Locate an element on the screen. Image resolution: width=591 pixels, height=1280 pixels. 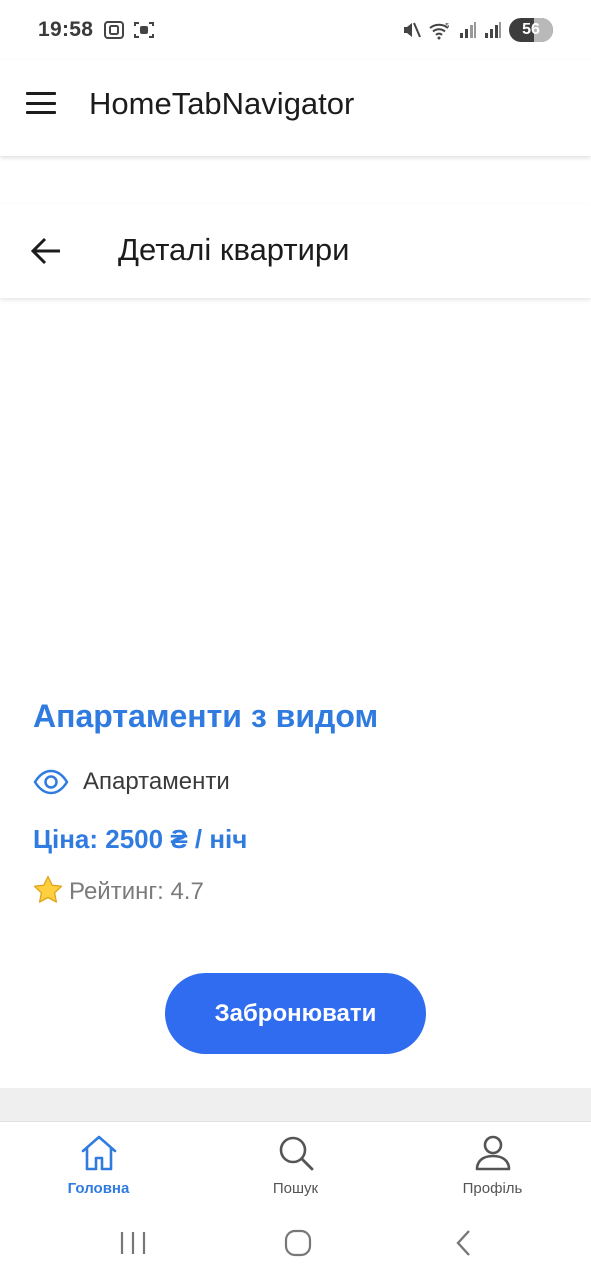
wifi-icon: 5 is located at coordinates (440, 30).